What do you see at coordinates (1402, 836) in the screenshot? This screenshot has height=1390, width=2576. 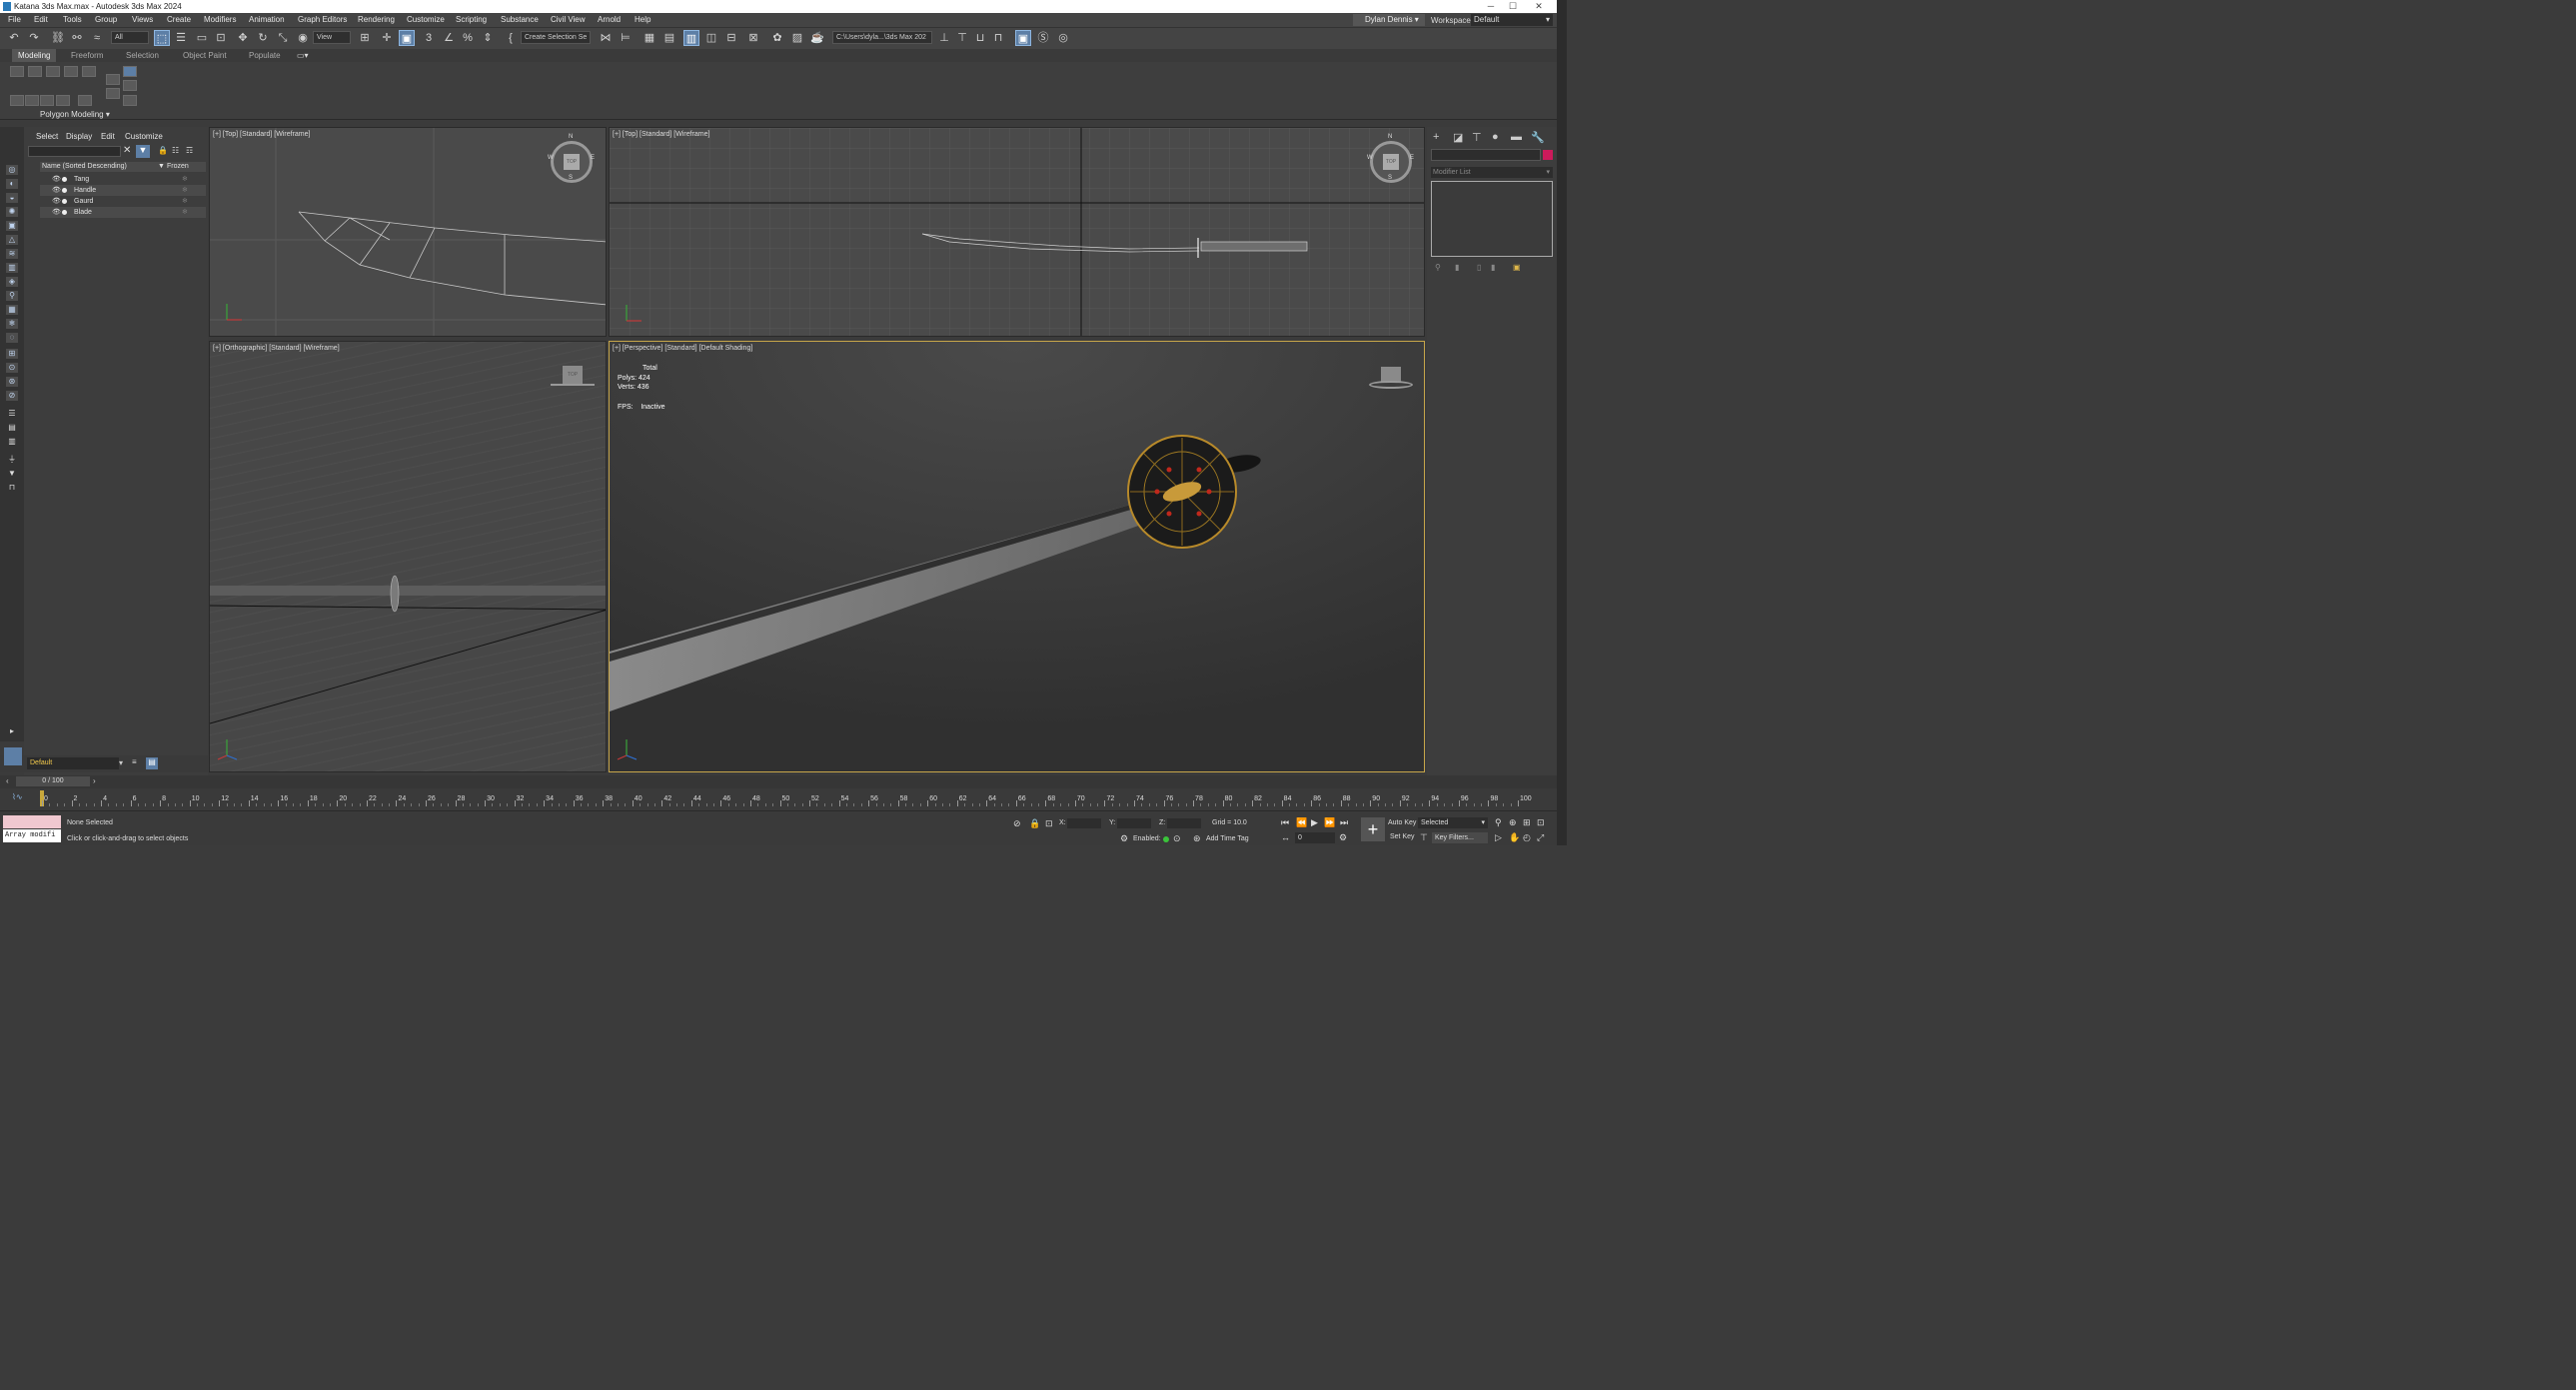 I see `set-key-button: Set Key` at bounding box center [1402, 836].